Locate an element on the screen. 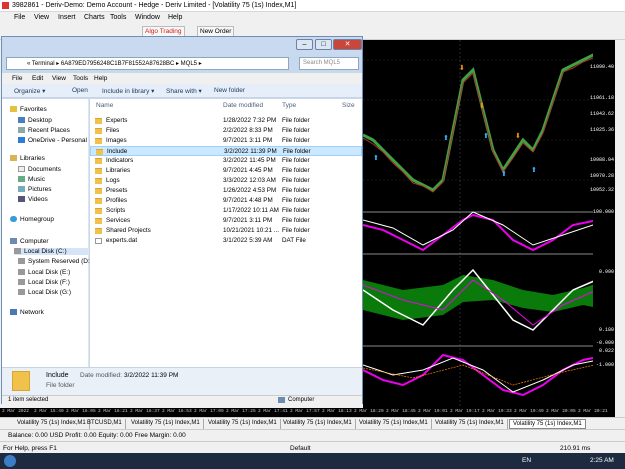  search-input: Search MQL5 is located at coordinates (329, 63).